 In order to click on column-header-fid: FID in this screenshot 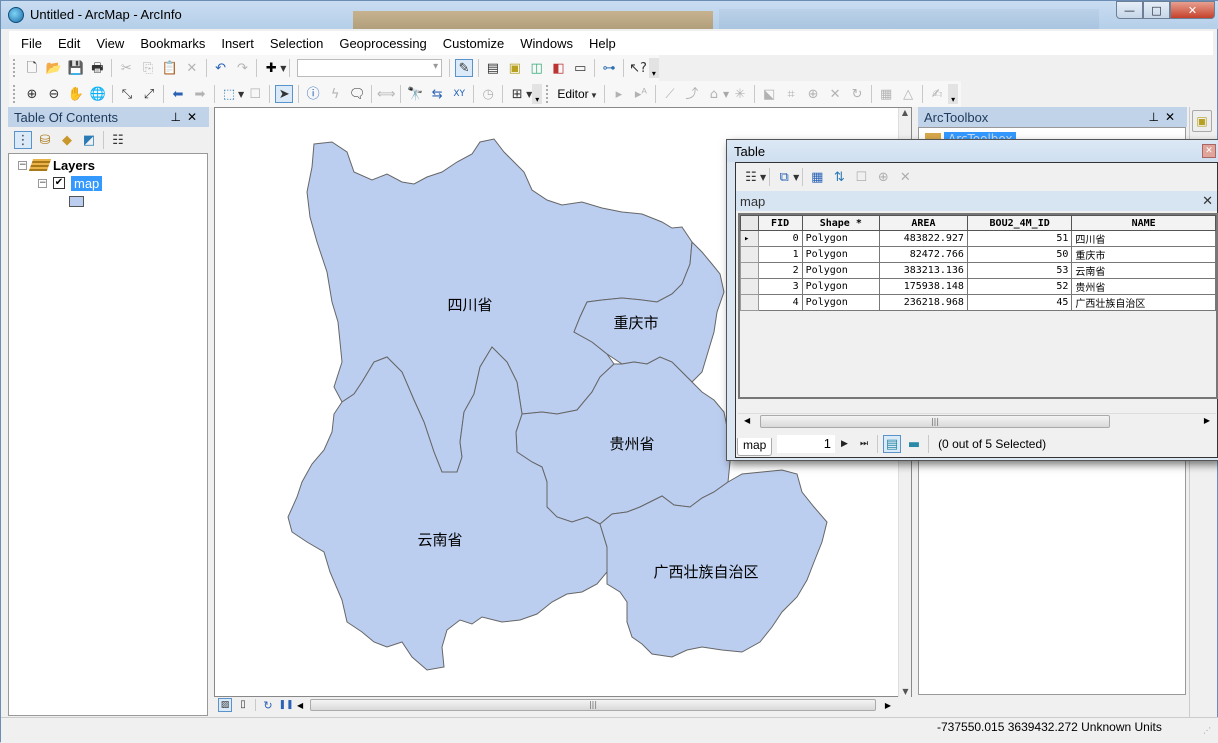, I will do `click(780, 223)`.